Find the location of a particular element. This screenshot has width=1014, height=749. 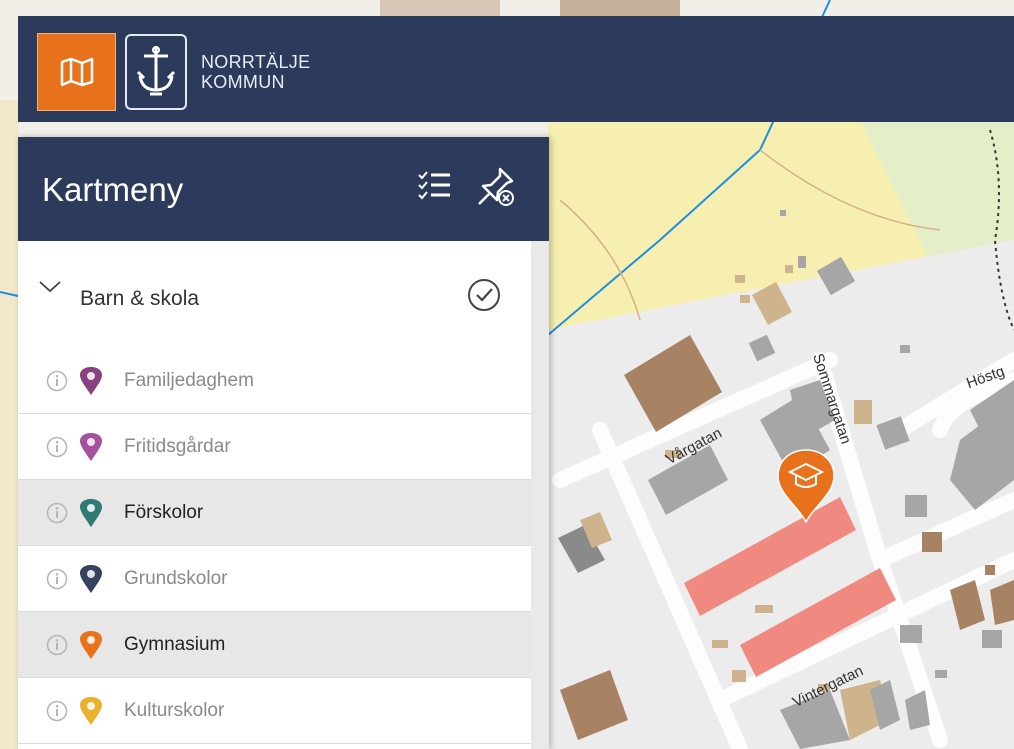

anchor-crest-icon is located at coordinates (156, 72).